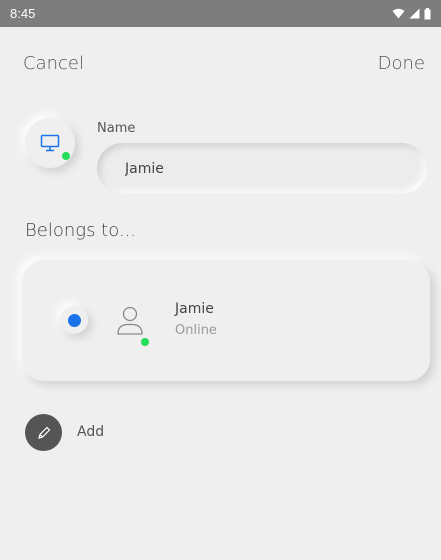 The height and width of the screenshot is (560, 441). I want to click on wifi-icon, so click(398, 13).